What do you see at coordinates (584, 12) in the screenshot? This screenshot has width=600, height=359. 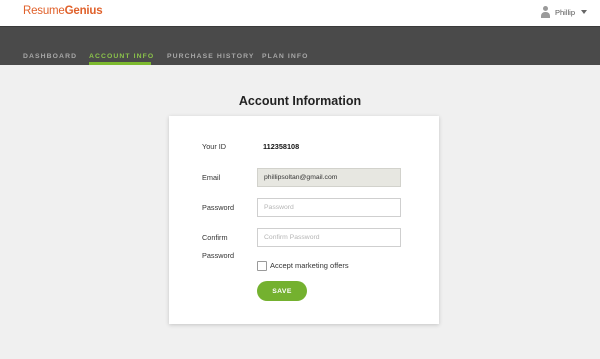 I see `chevron-down-icon` at bounding box center [584, 12].